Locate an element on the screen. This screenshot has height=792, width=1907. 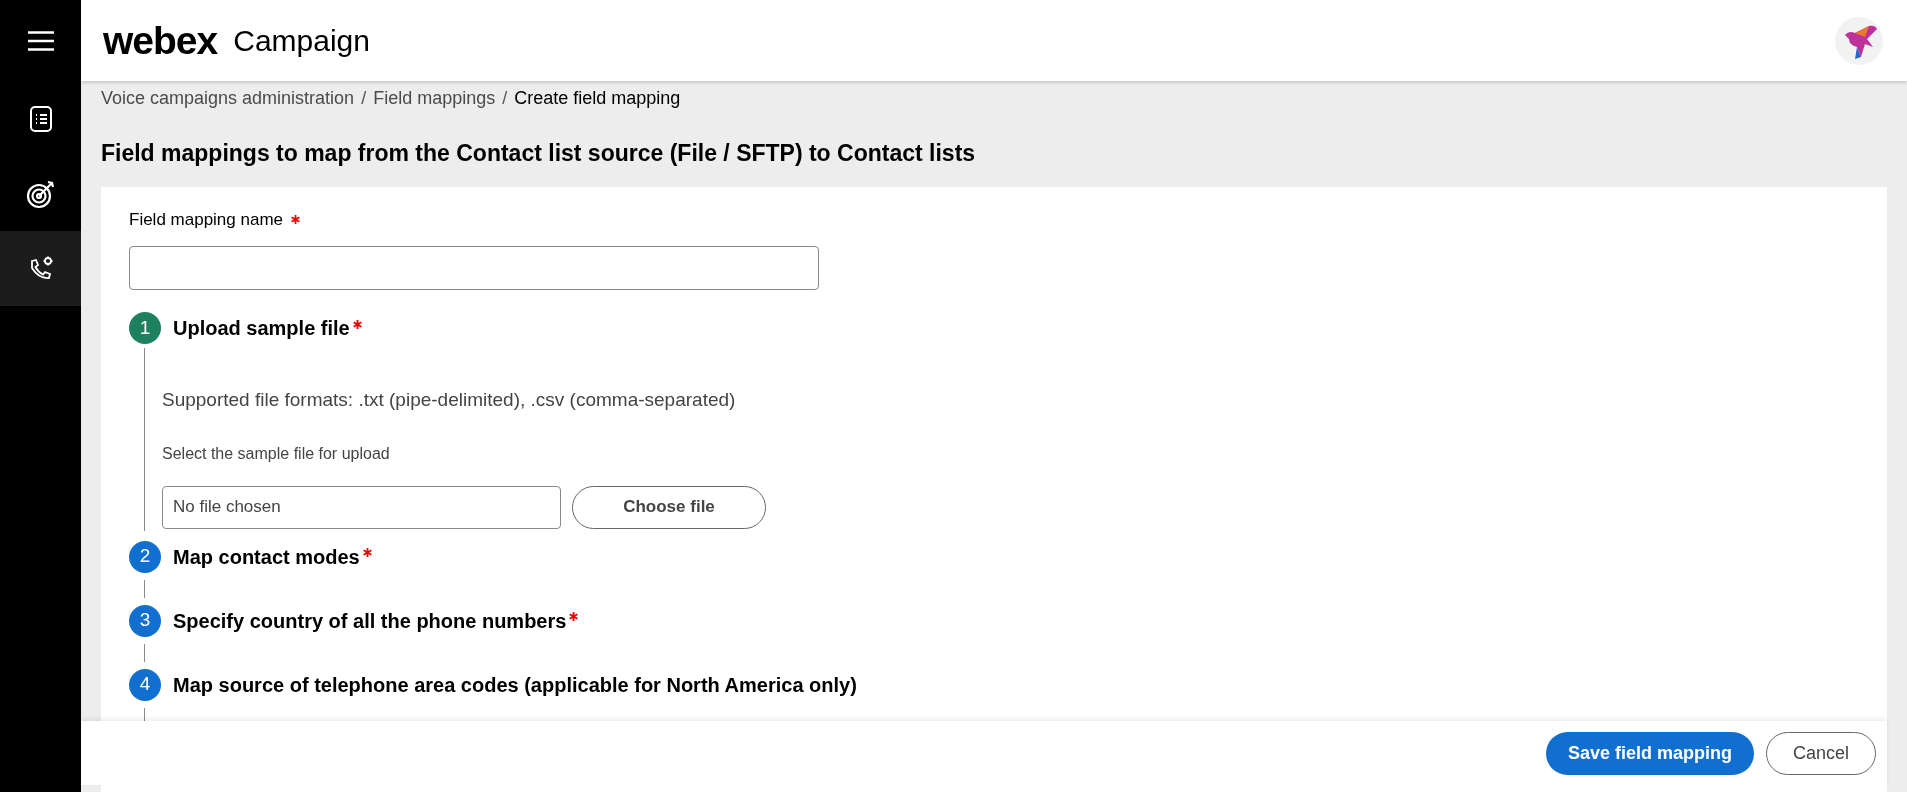
step-number: 1 is located at coordinates (145, 328).